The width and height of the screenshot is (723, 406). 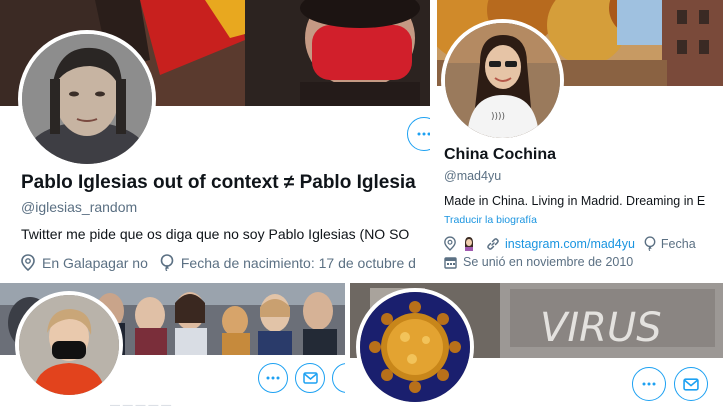 What do you see at coordinates (500, 154) in the screenshot?
I see `profile-name: China Cochina` at bounding box center [500, 154].